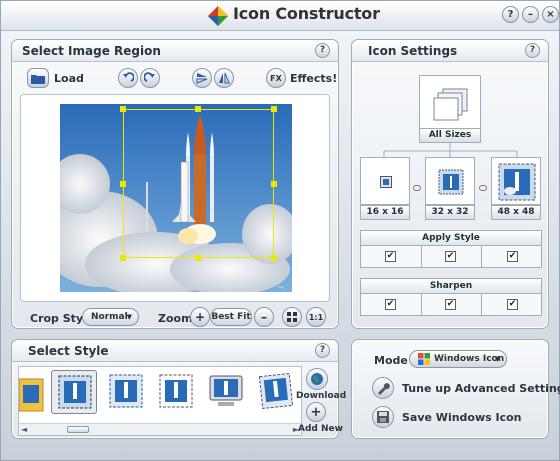 The height and width of the screenshot is (461, 560). What do you see at coordinates (390, 304) in the screenshot?
I see `sharpen-checkbox-16: ✔` at bounding box center [390, 304].